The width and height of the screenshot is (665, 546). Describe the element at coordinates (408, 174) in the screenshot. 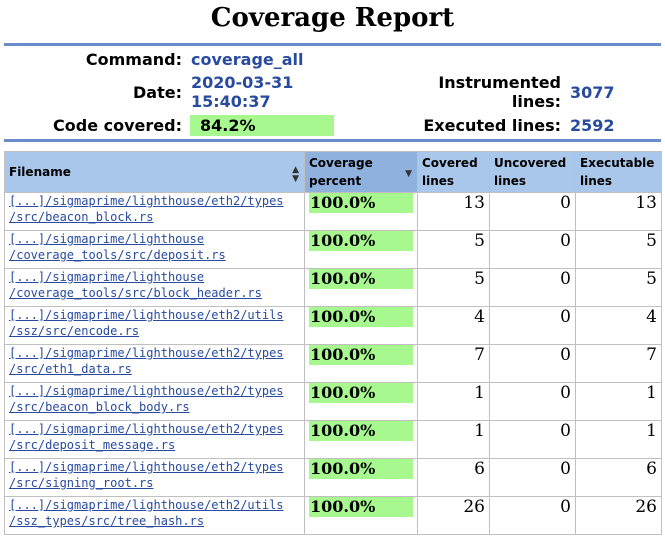

I see `sort-desc-icon: ▼` at that location.